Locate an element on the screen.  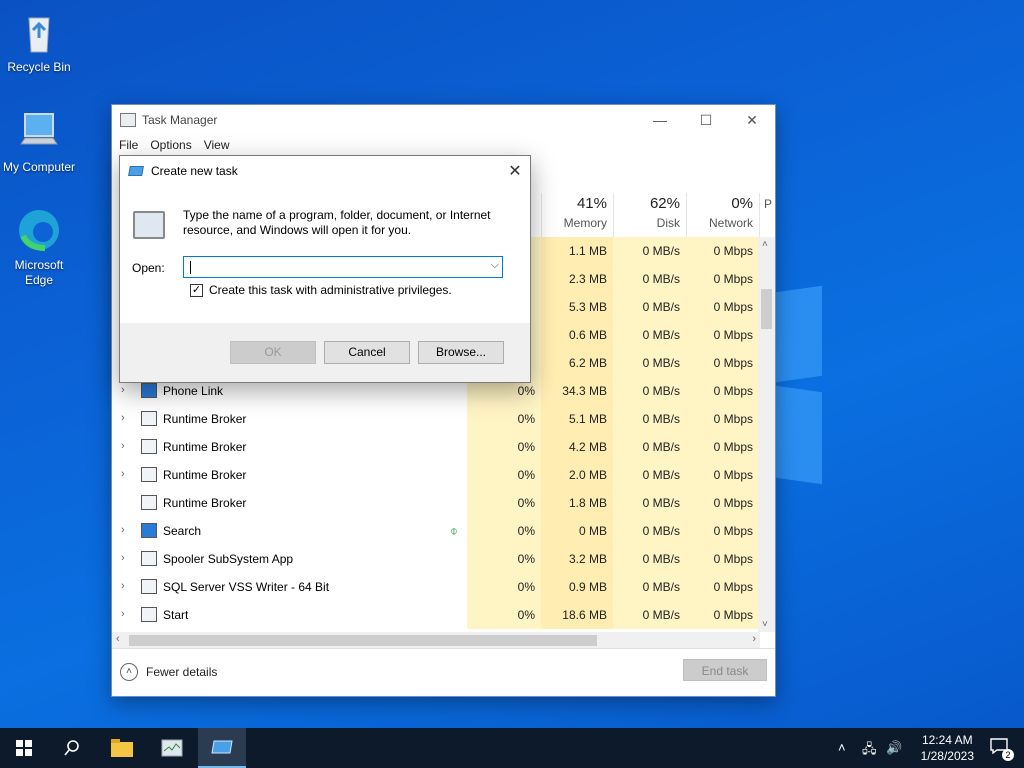
open-input: ⌵ is located at coordinates (343, 267).